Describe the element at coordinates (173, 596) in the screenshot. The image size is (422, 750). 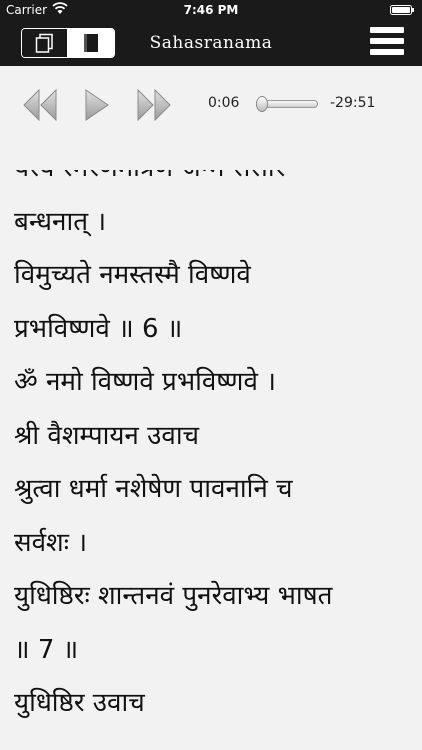
I see `verse-line: युधिष्ठिरः शान्तनवं पुनरेवाभ्य भाषत` at that location.